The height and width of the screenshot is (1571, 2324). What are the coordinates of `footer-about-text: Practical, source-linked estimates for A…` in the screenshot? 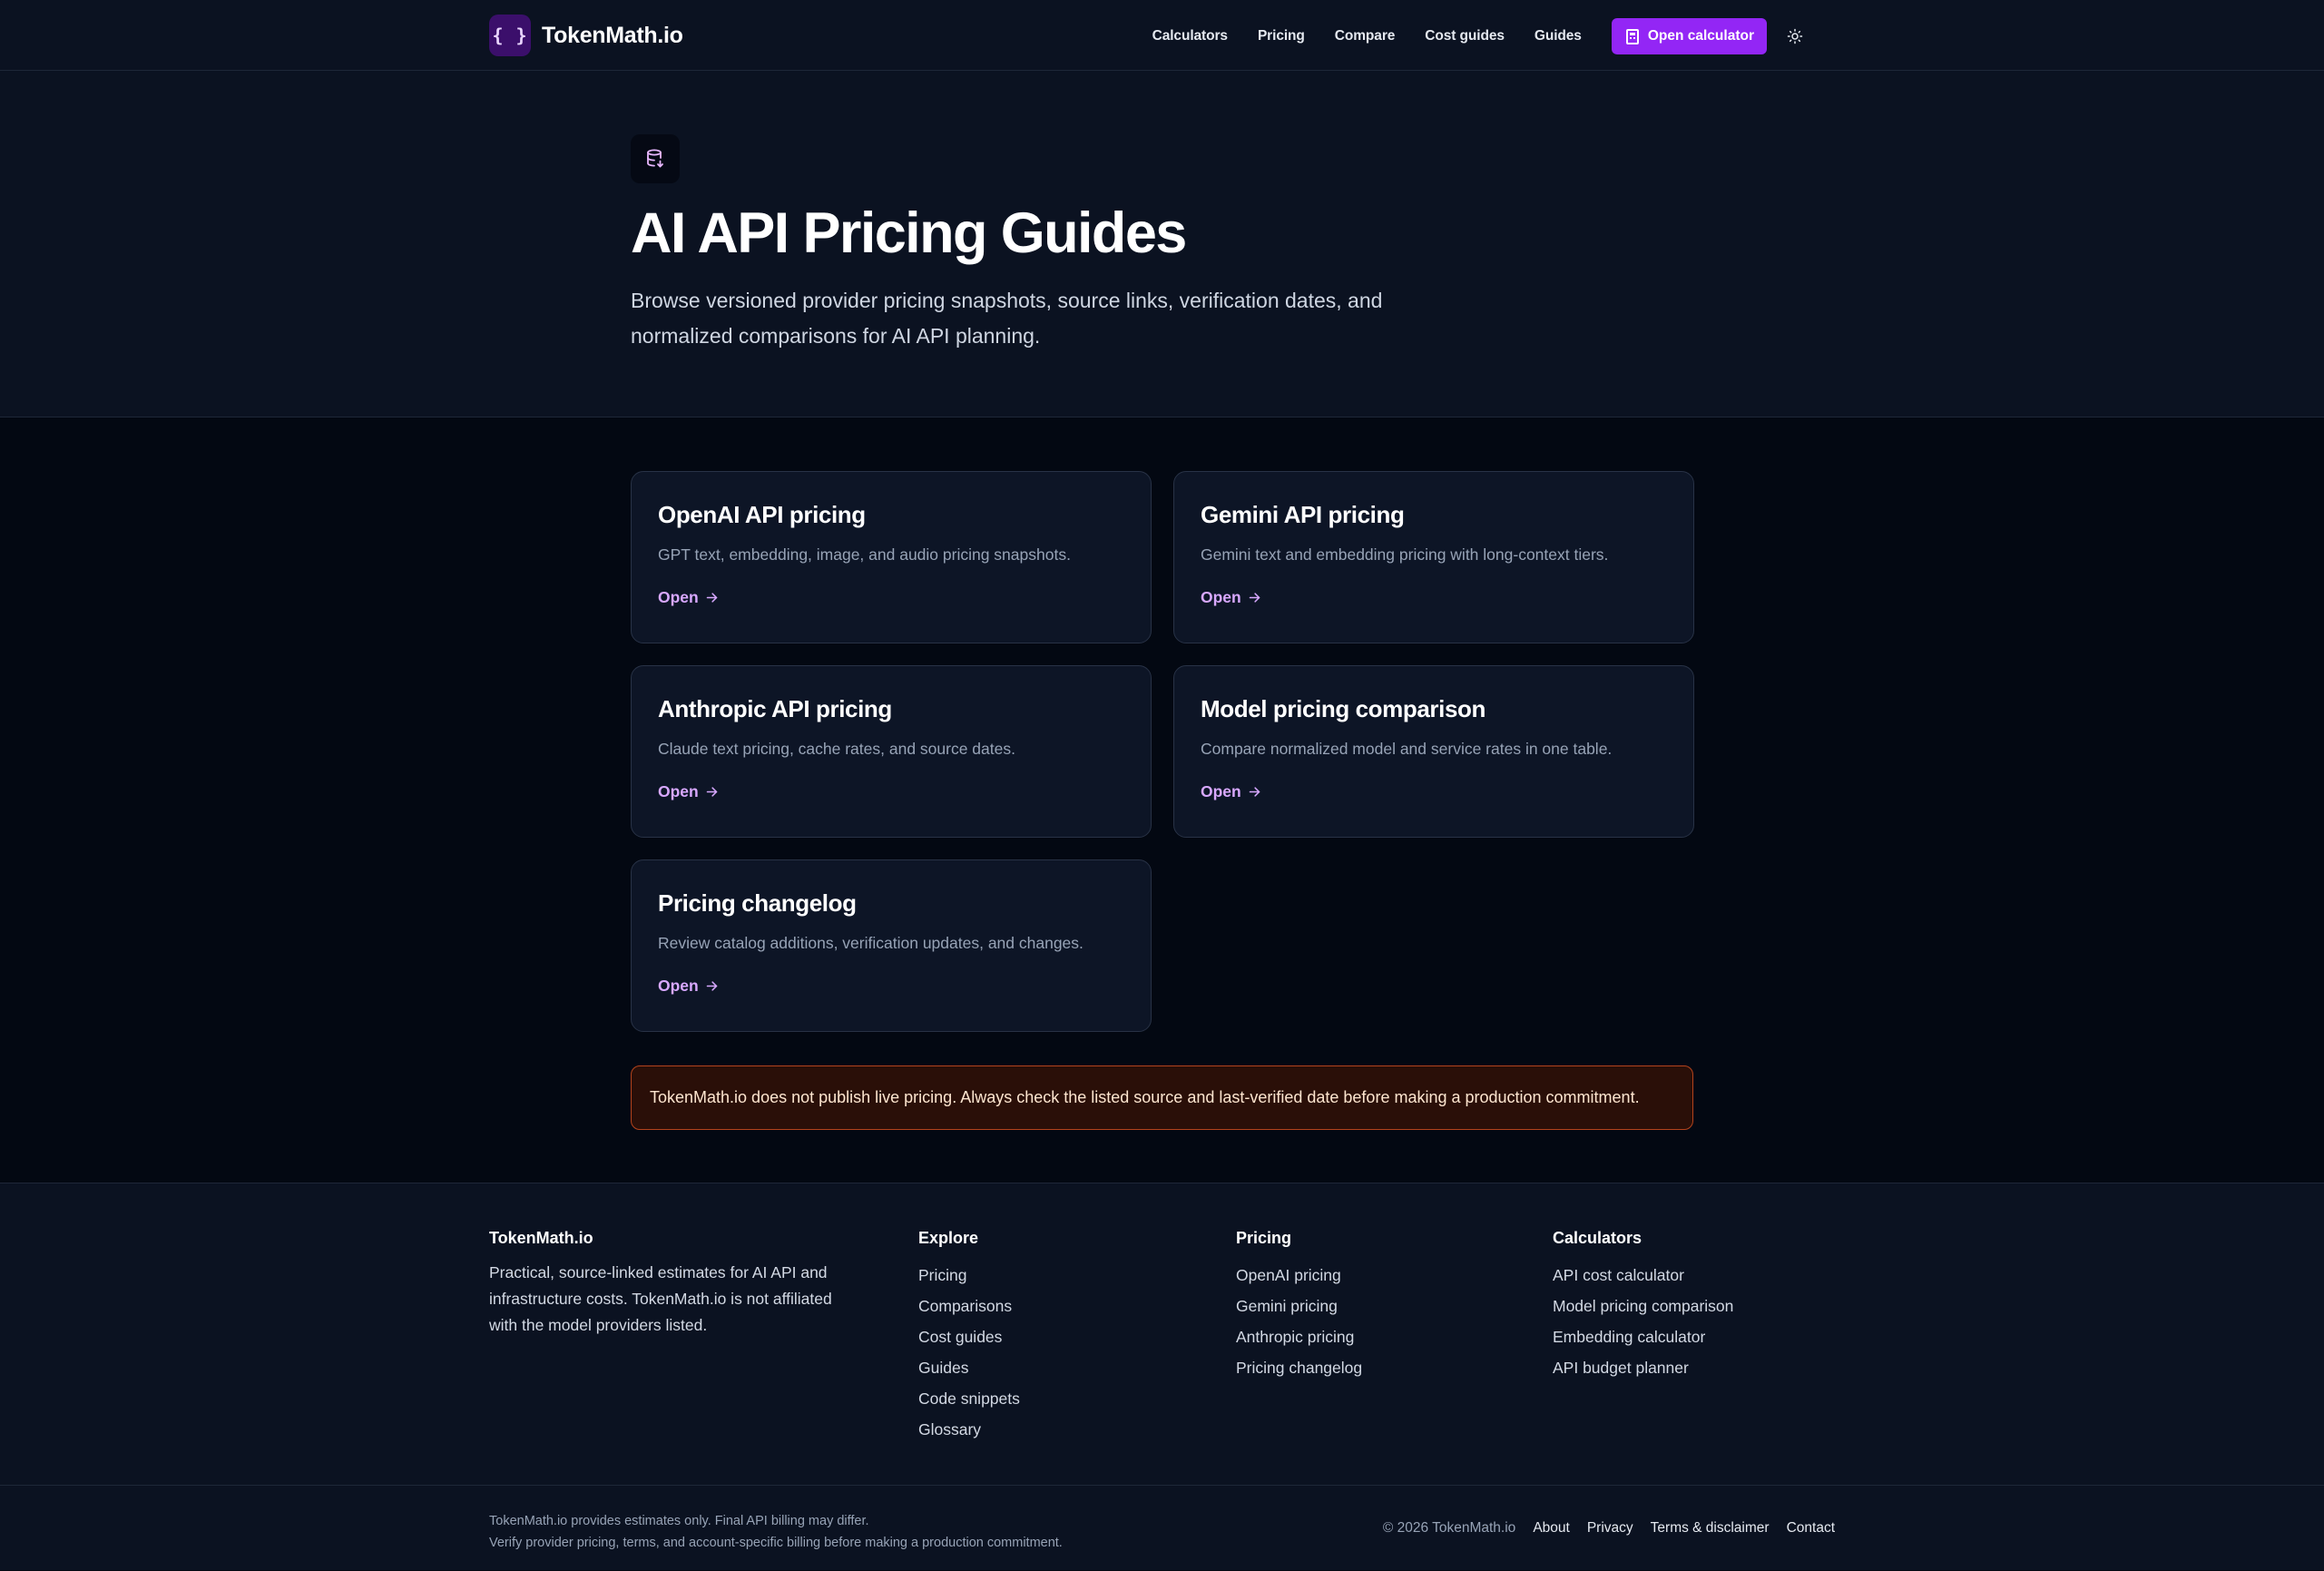 It's located at (660, 1298).